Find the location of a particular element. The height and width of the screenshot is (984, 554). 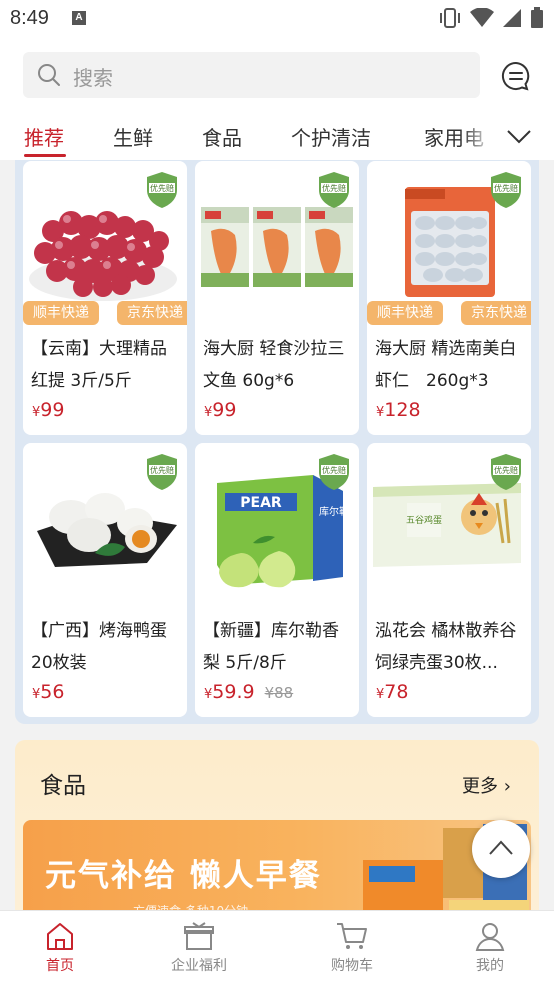

chevron-down-icon is located at coordinates (519, 136).